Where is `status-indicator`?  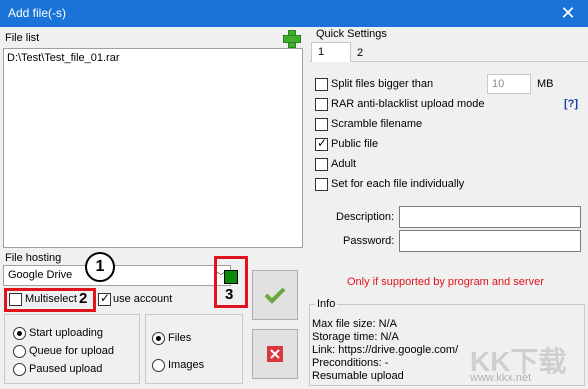
status-indicator is located at coordinates (231, 277).